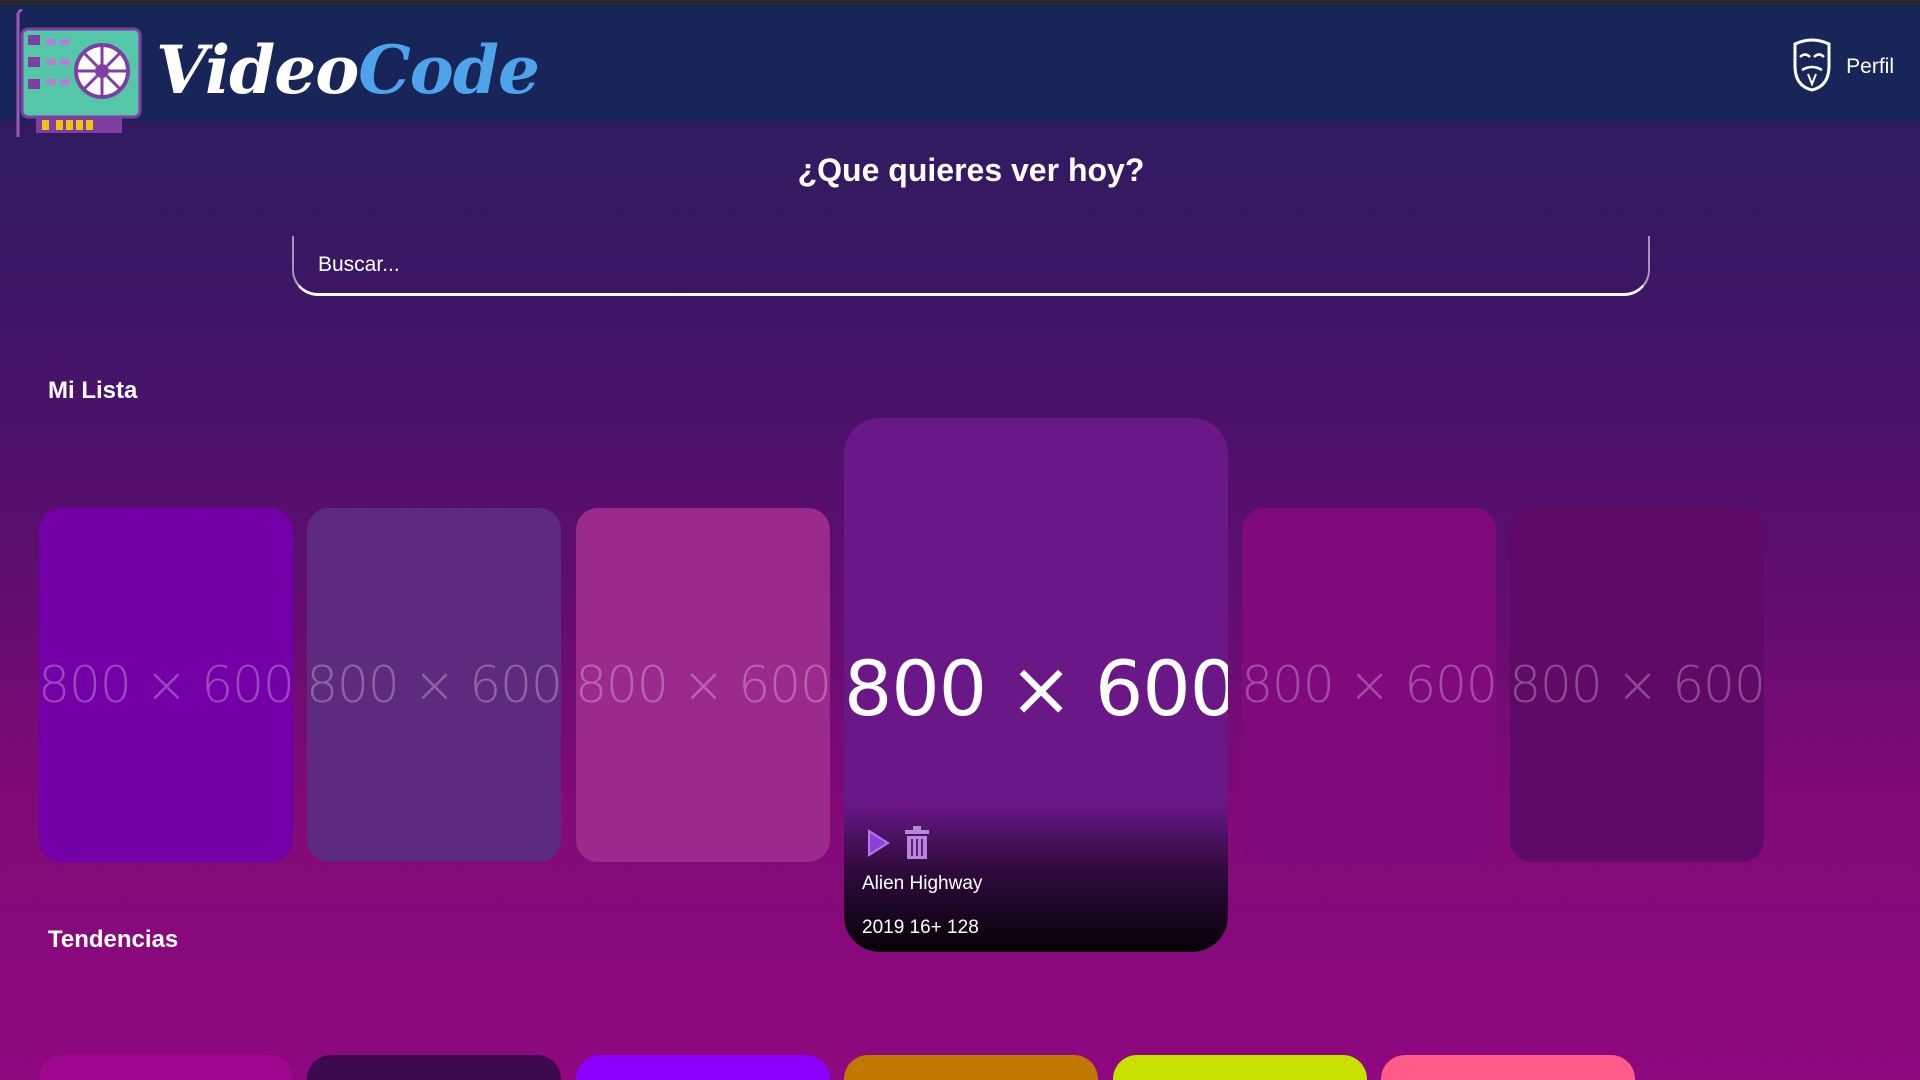  I want to click on search-input, so click(968, 265).